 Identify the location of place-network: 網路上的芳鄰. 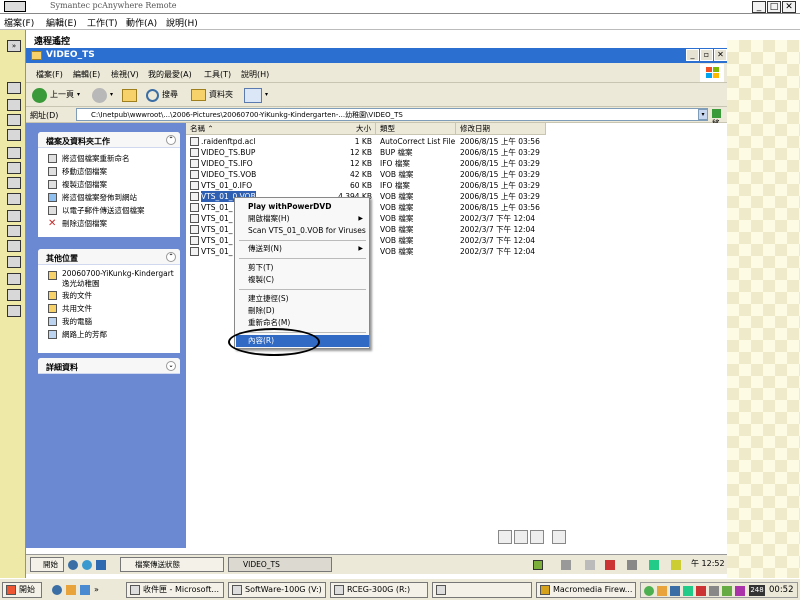
(109, 334).